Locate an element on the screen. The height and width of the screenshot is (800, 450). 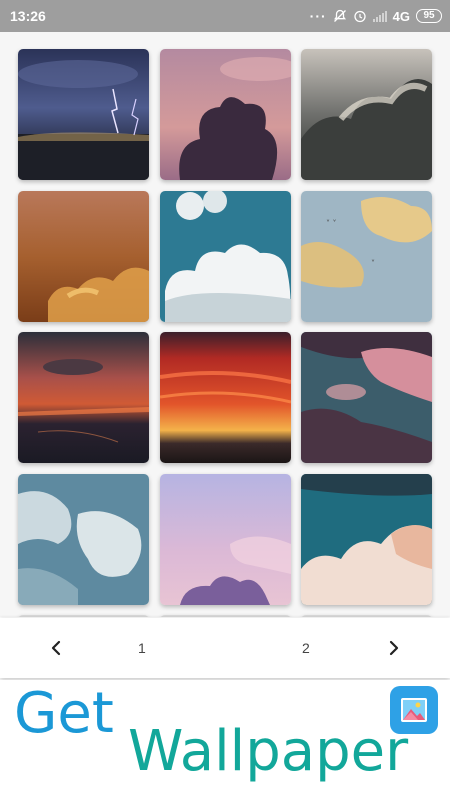
previous-page-button is located at coordinates (56, 648).